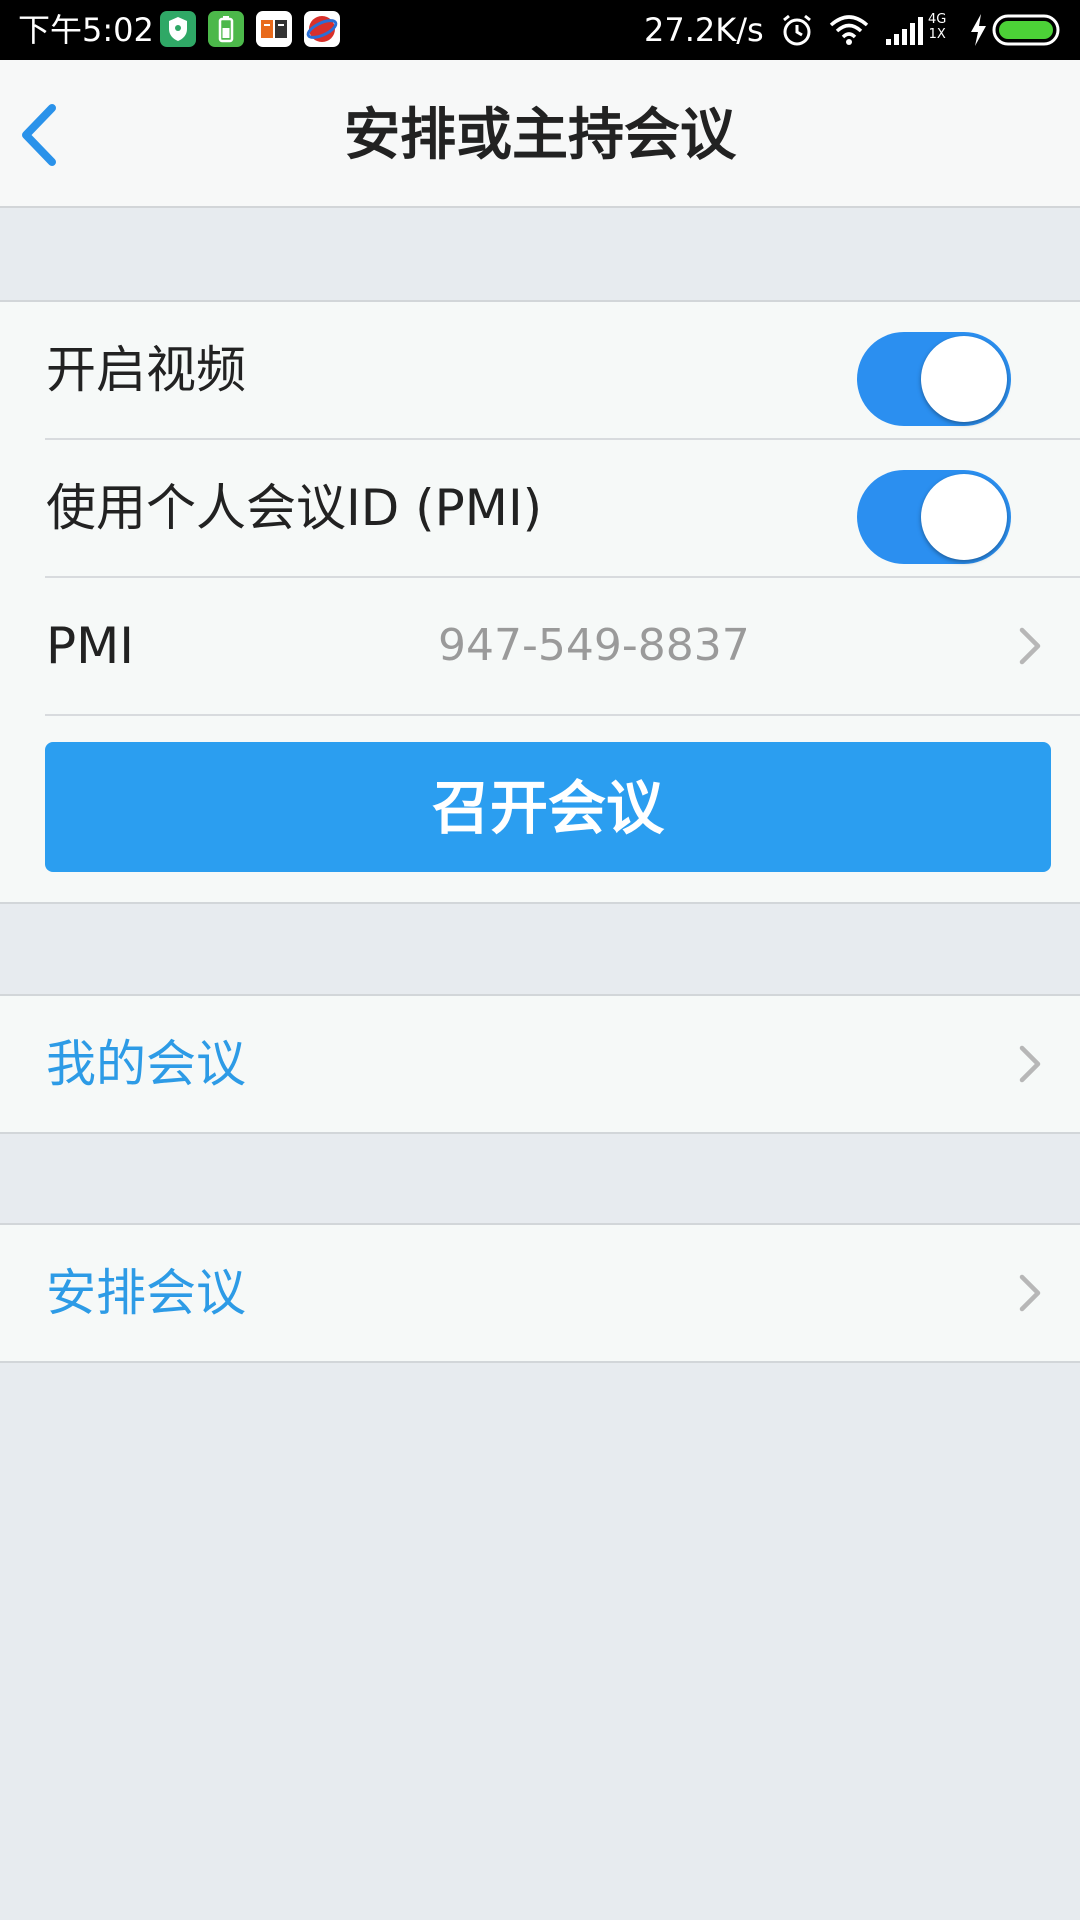 The height and width of the screenshot is (1920, 1080). I want to click on my-meetings-row: 我的会议, so click(540, 1064).